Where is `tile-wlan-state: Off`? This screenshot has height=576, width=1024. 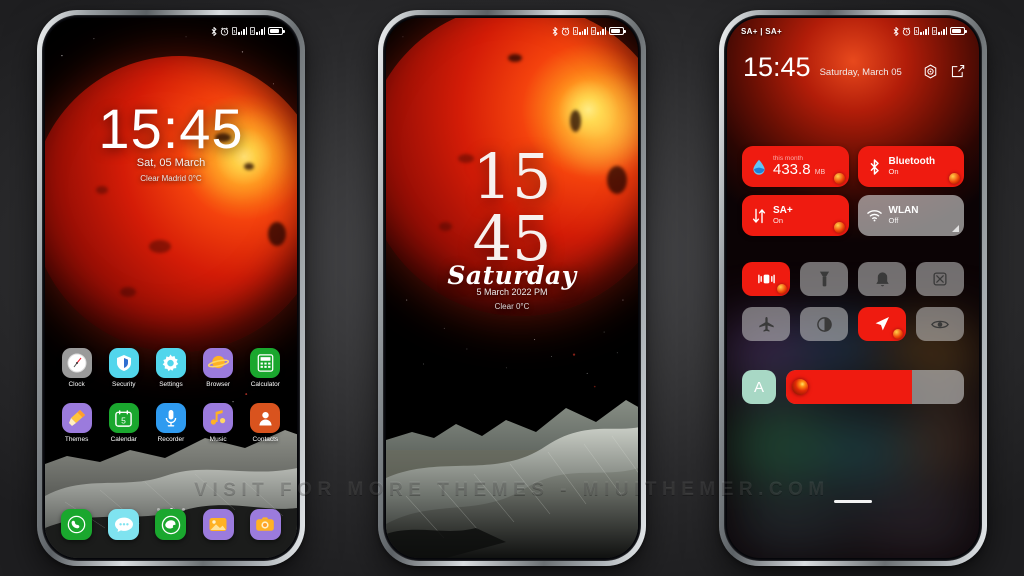 tile-wlan-state: Off is located at coordinates (893, 221).